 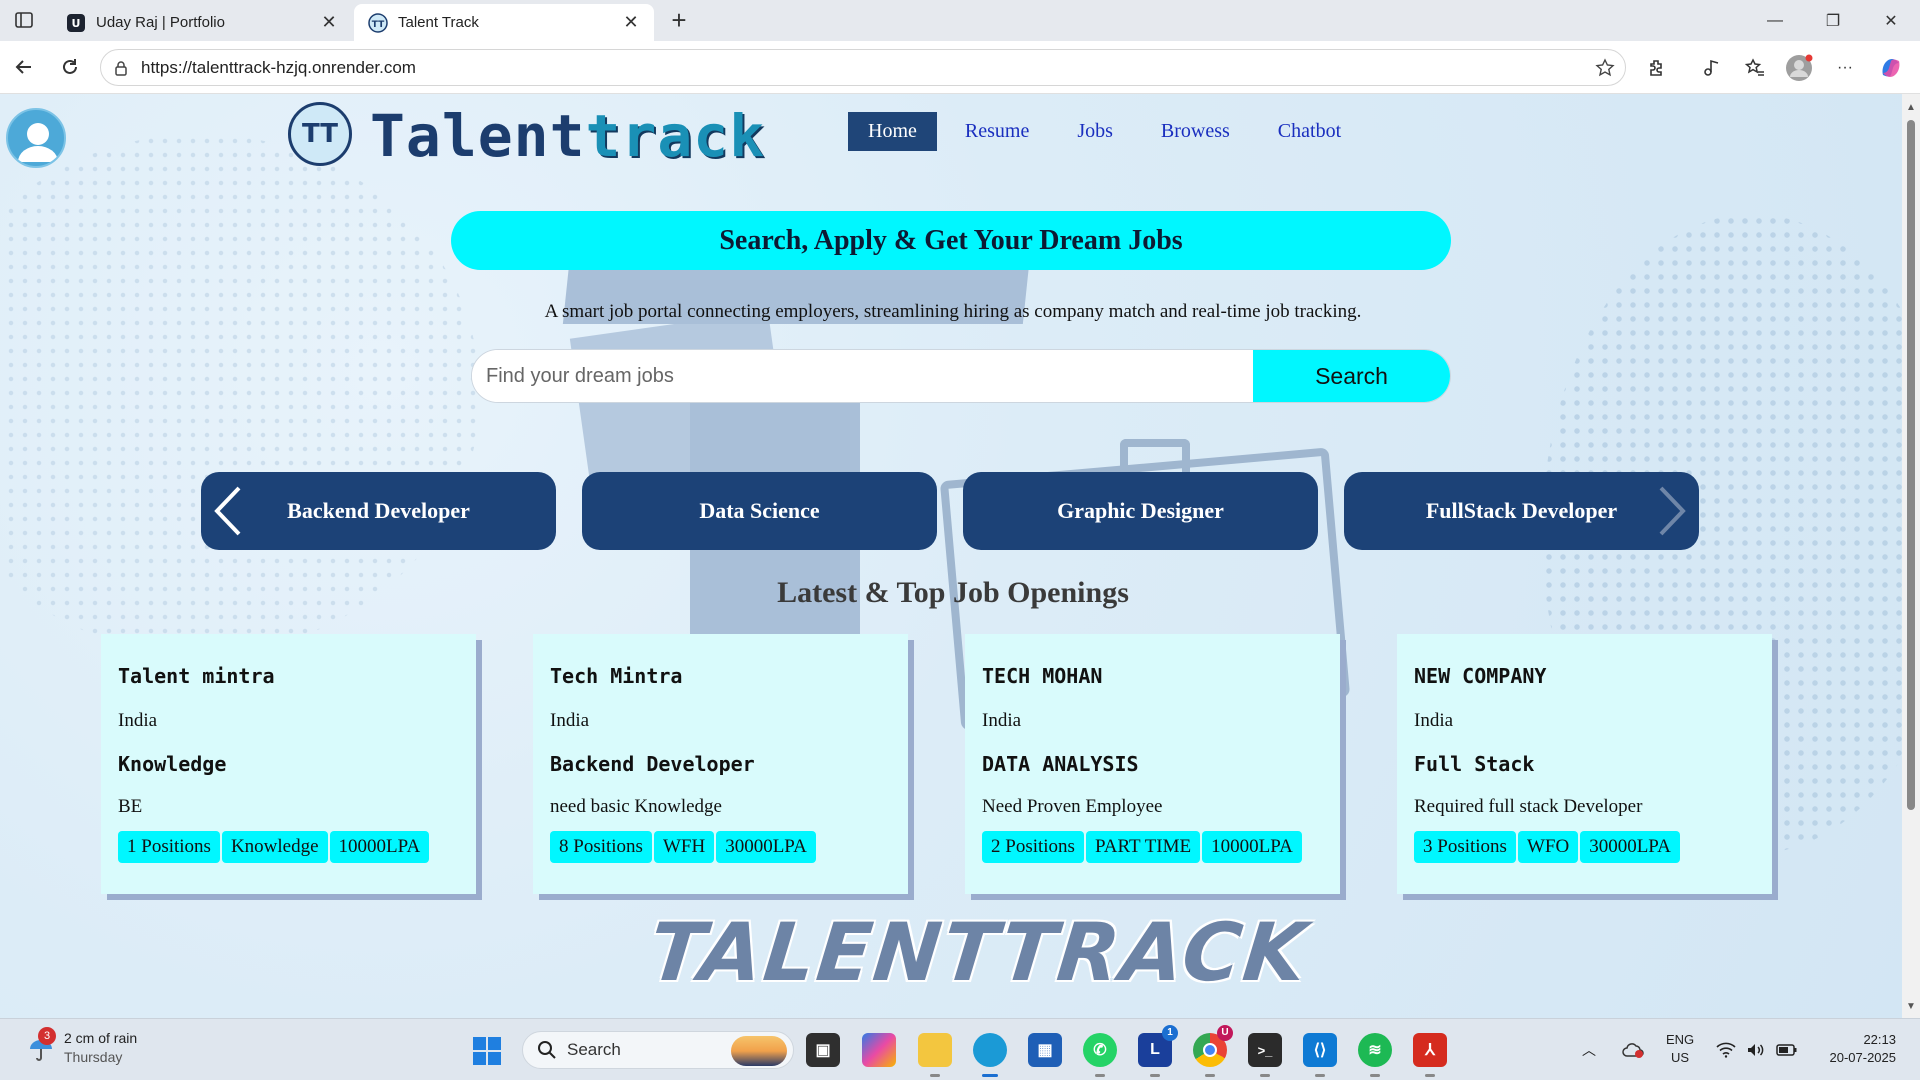 What do you see at coordinates (567, 136) in the screenshot?
I see `site-logo-text: Talenttrack` at bounding box center [567, 136].